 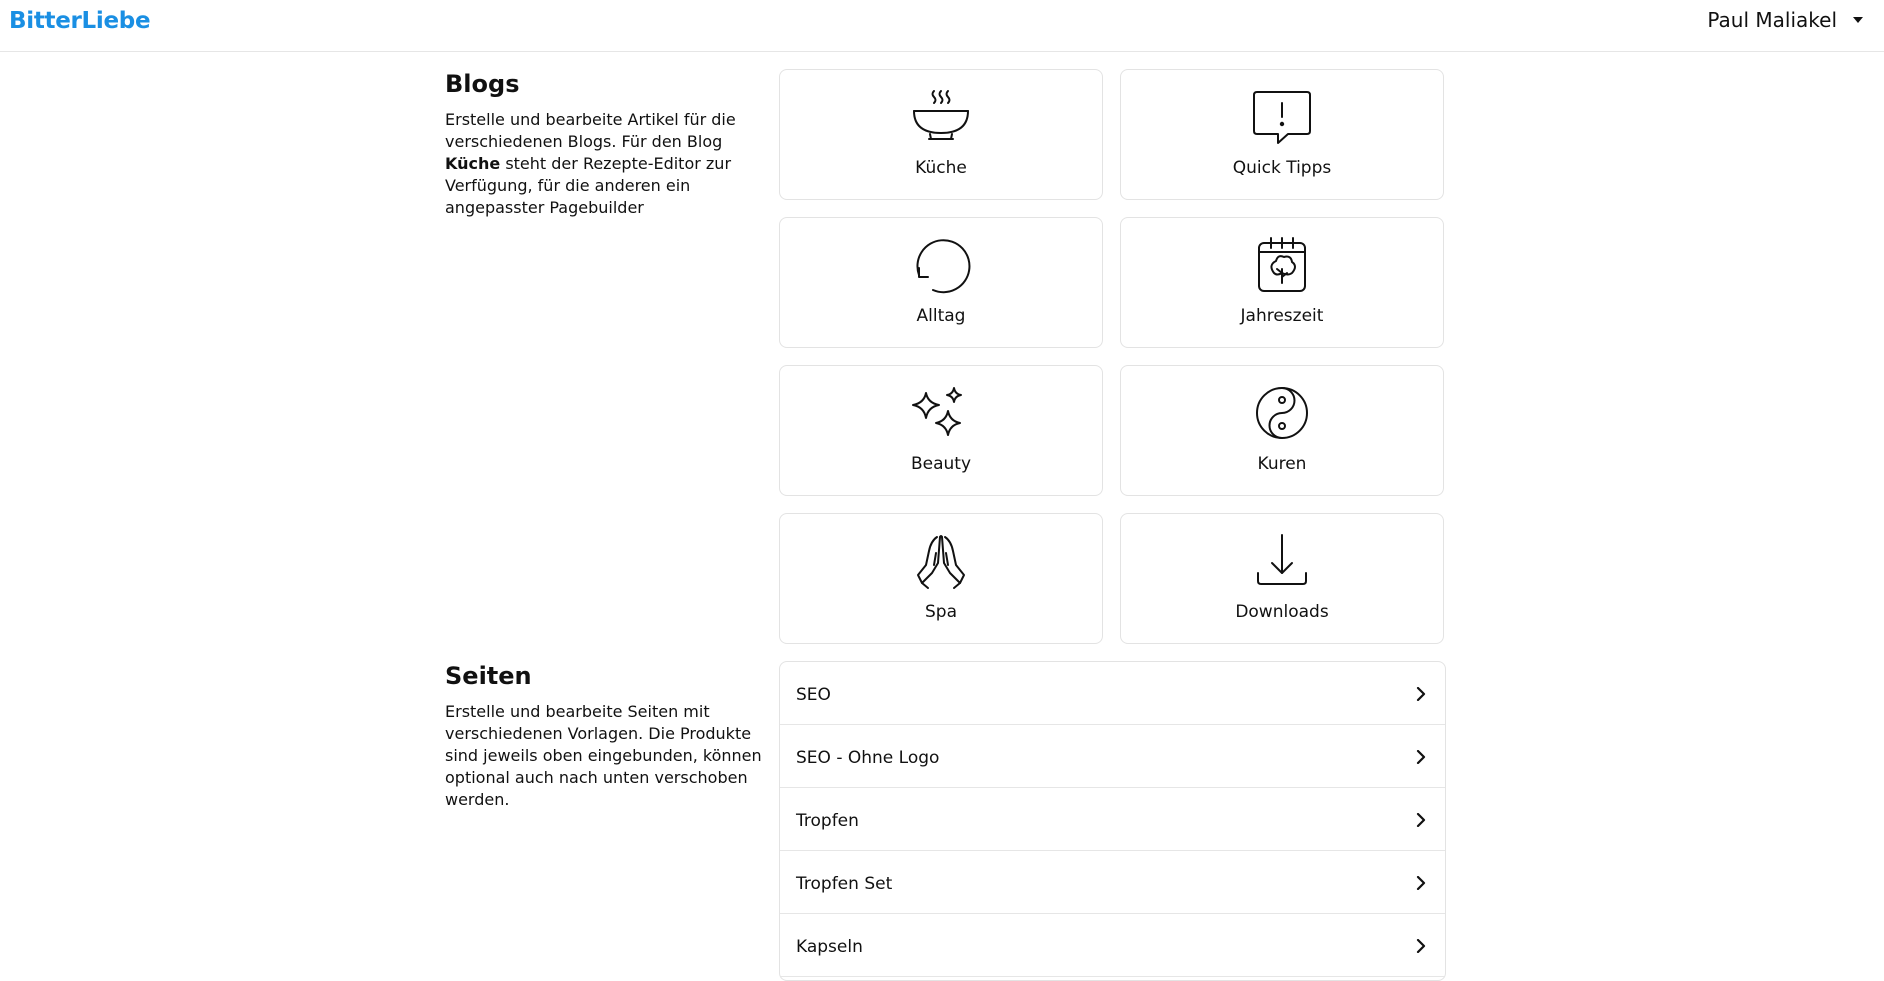 I want to click on refresh-icon, so click(x=941, y=265).